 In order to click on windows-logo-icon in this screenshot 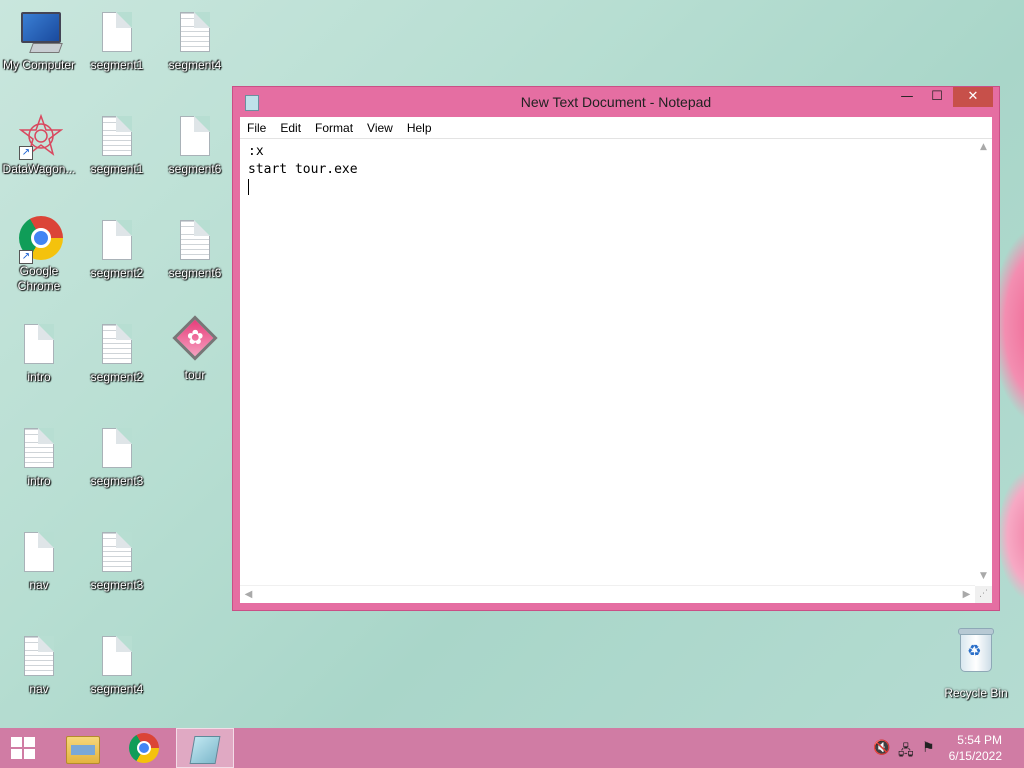, I will do `click(24, 748)`.